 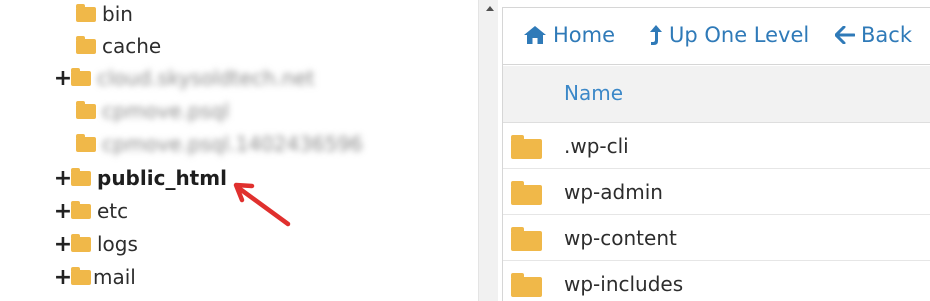 What do you see at coordinates (117, 244) in the screenshot?
I see `tree-item-label: logs` at bounding box center [117, 244].